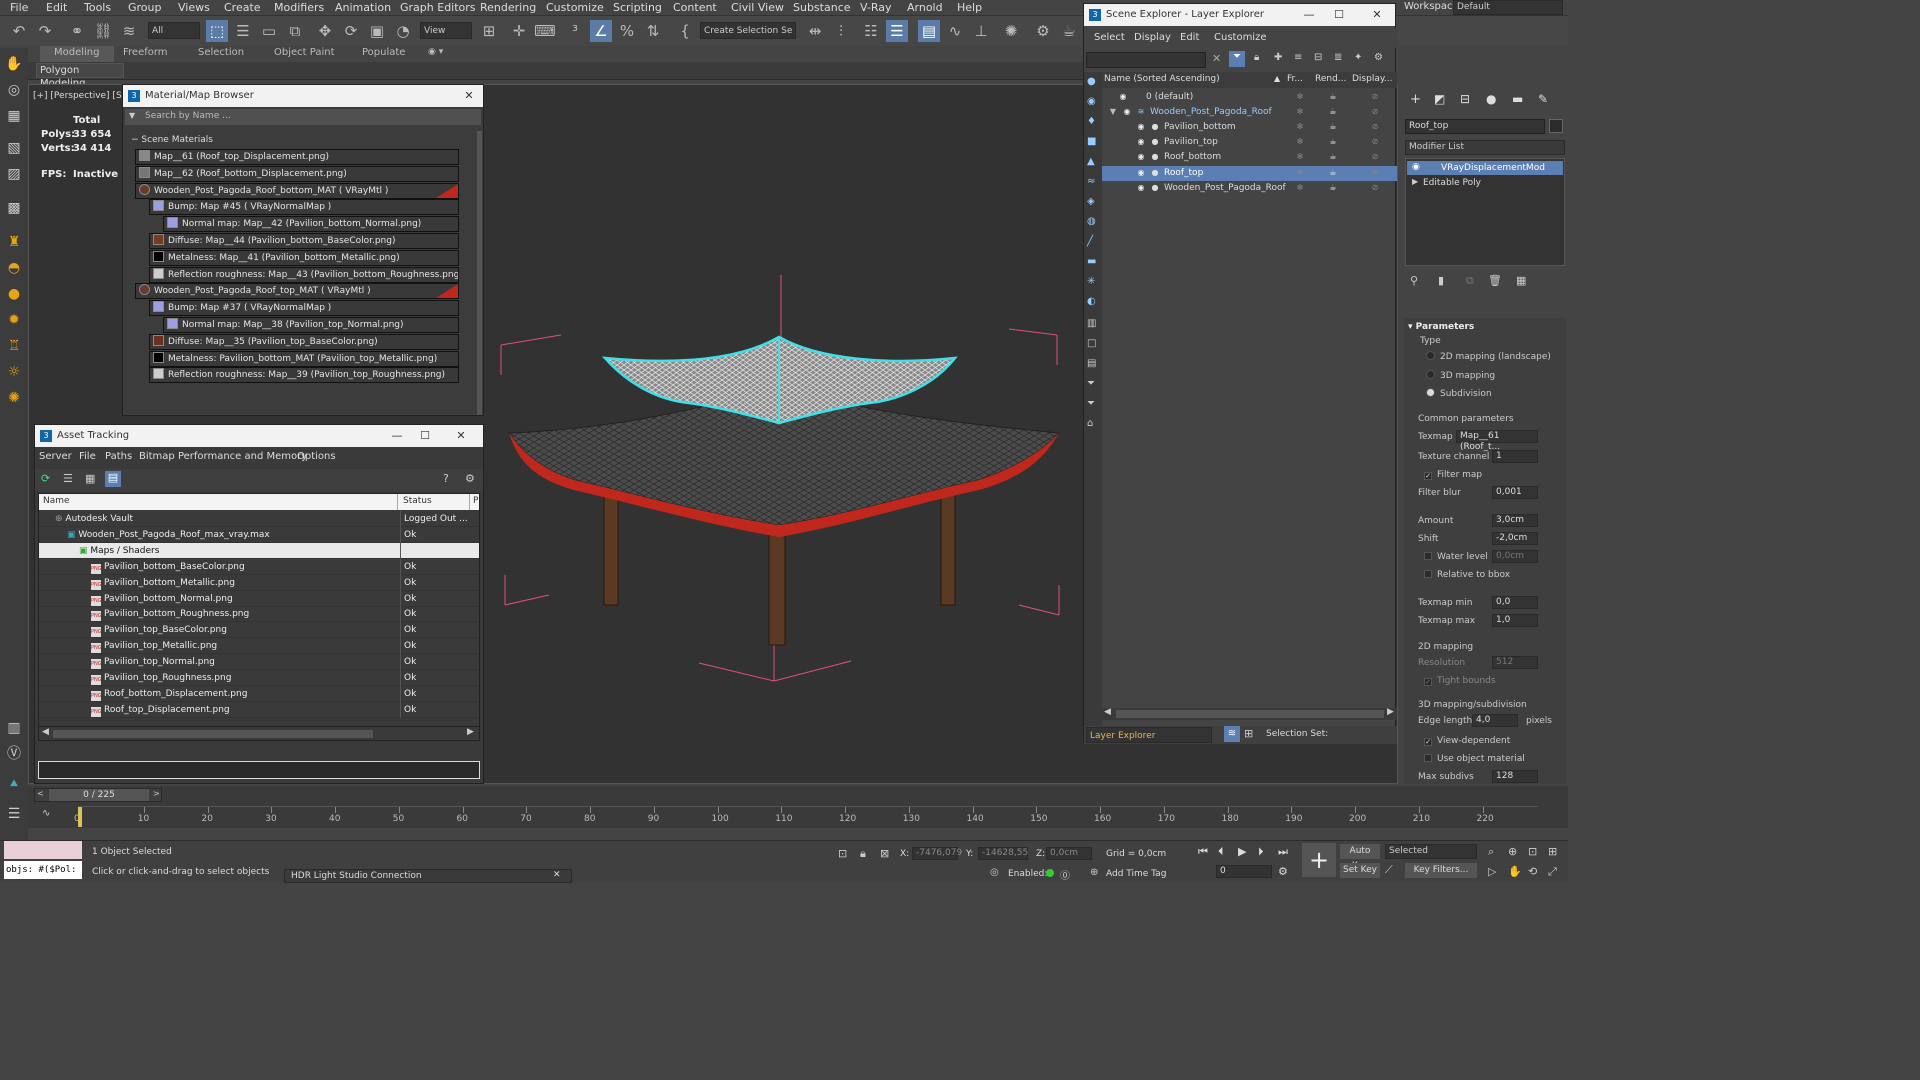  What do you see at coordinates (242, 7) in the screenshot?
I see `menu-create: Create` at bounding box center [242, 7].